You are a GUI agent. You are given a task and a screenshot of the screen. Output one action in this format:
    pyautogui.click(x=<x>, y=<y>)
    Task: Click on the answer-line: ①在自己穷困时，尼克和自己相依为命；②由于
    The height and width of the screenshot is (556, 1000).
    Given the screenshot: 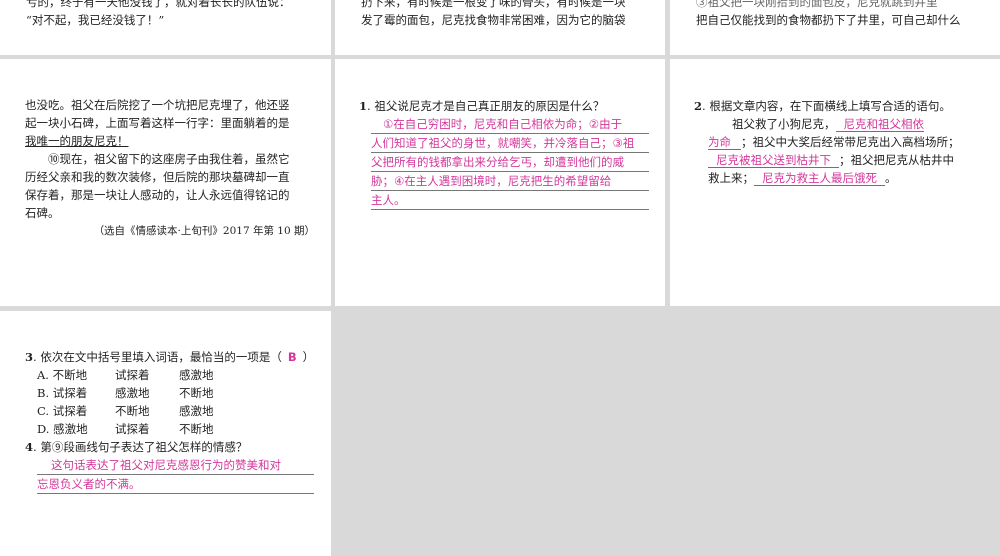 What is the action you would take?
    pyautogui.click(x=510, y=124)
    